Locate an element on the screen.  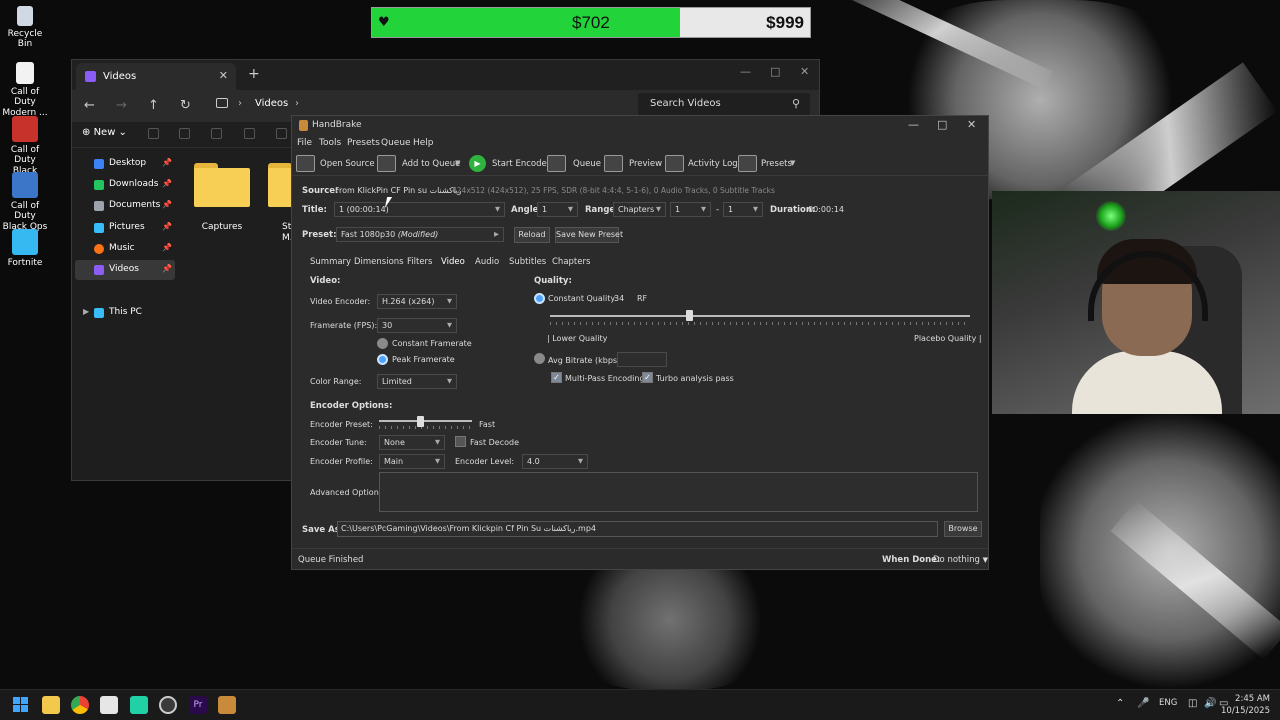
start-button is located at coordinates (21, 705).